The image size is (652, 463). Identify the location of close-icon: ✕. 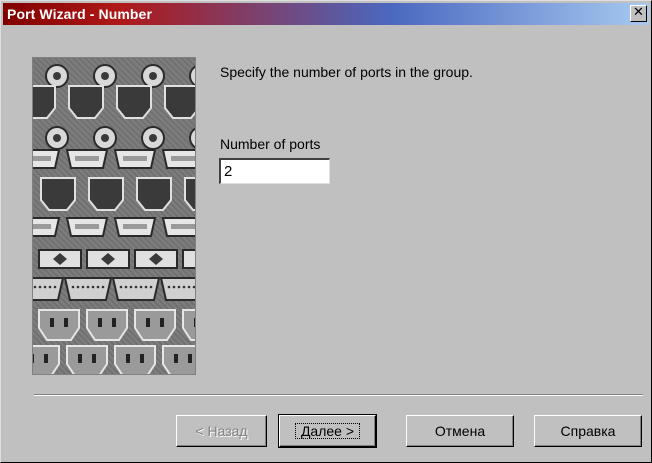
(638, 12).